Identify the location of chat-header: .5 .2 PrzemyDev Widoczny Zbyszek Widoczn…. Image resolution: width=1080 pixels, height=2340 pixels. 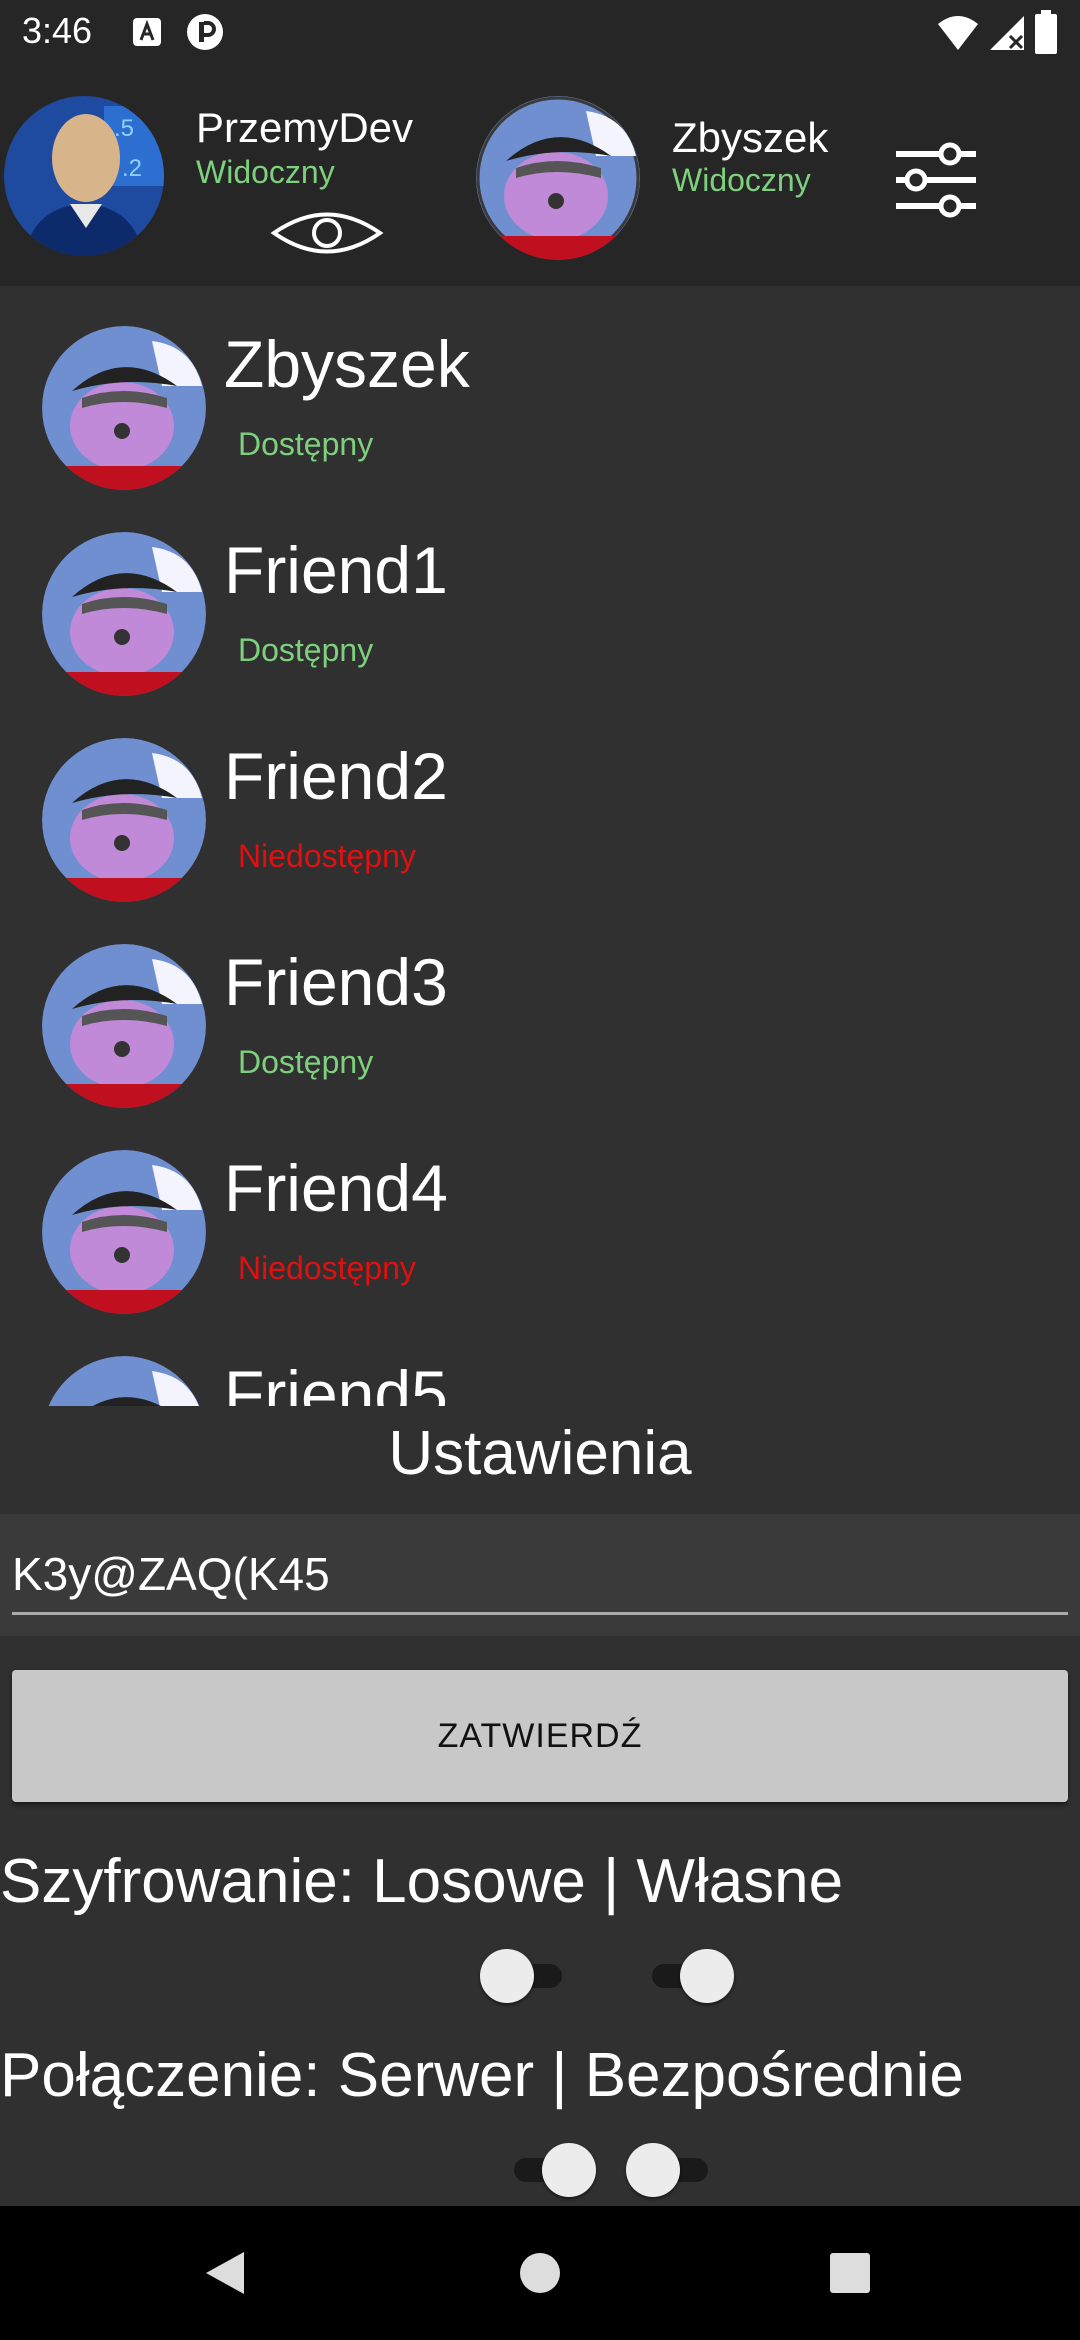
(540, 177).